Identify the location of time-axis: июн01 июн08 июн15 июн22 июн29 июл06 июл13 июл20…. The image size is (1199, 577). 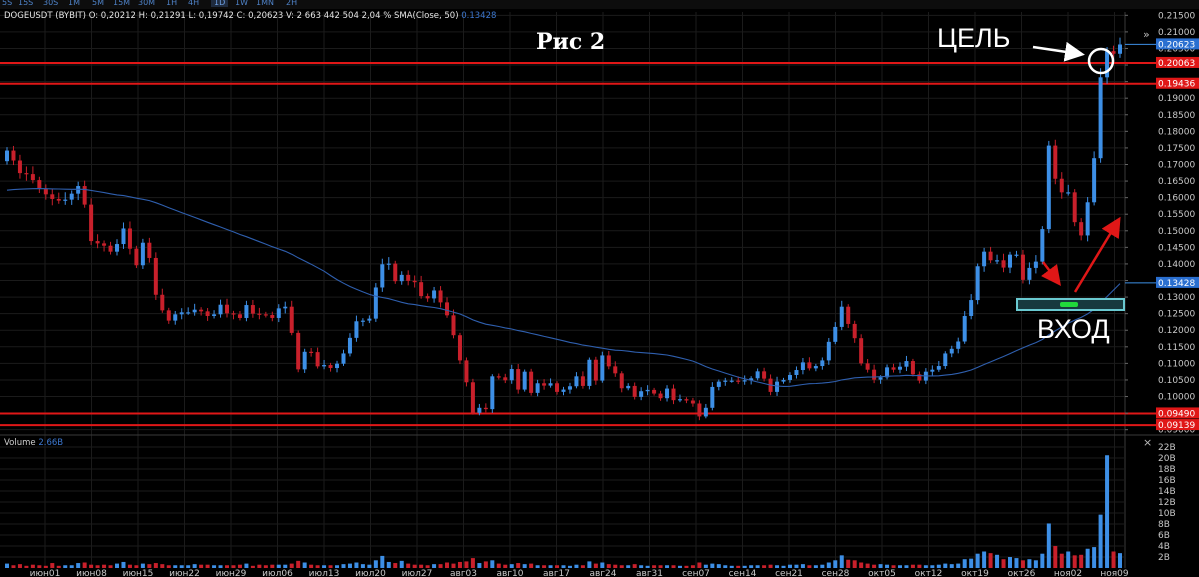
(579, 573).